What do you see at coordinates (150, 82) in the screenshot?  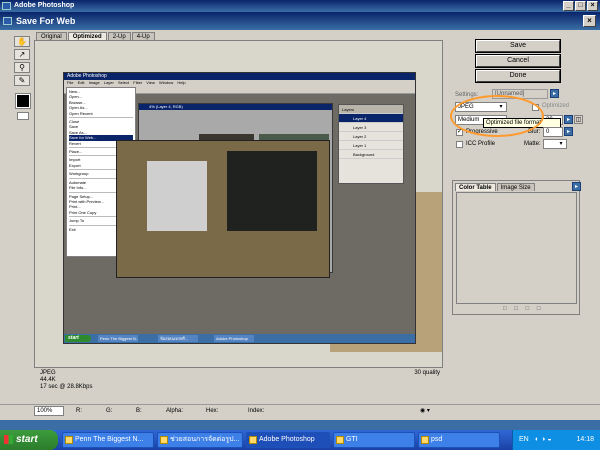 I see `inner-menu-view: View` at bounding box center [150, 82].